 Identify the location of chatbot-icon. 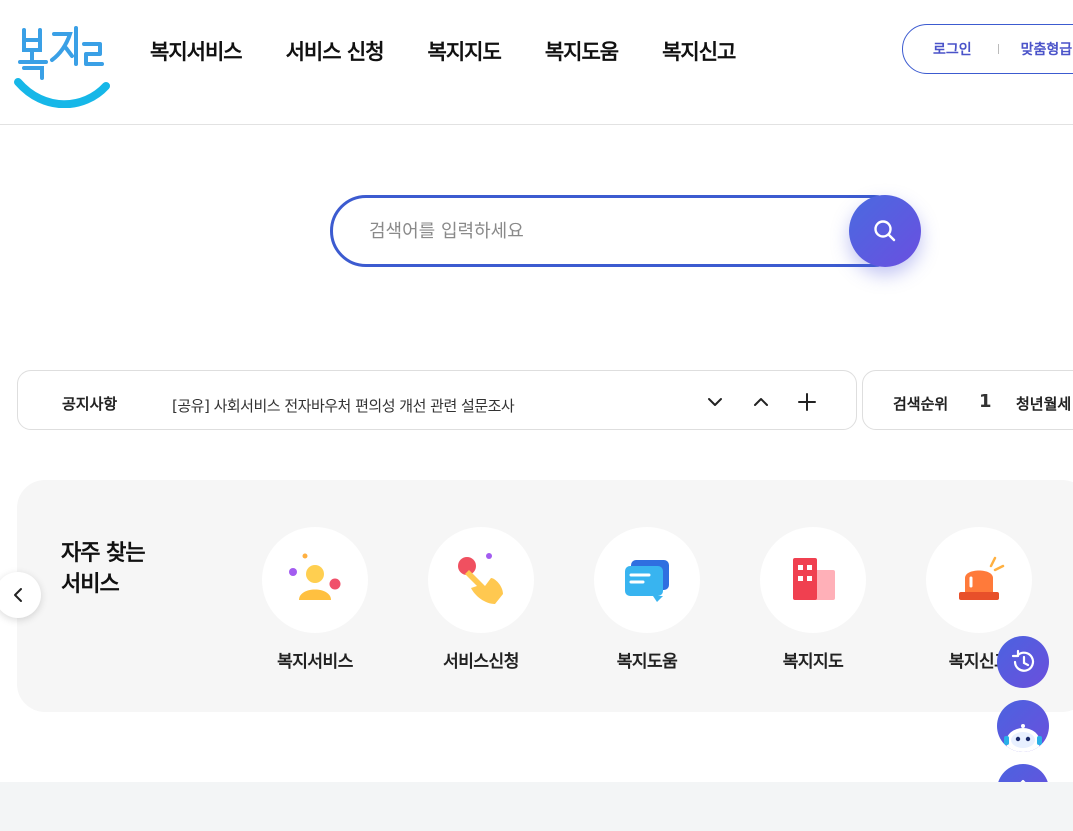
(1023, 738).